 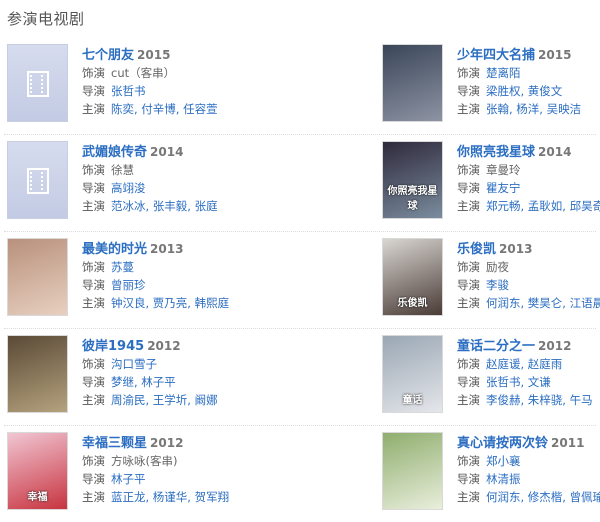 What do you see at coordinates (144, 461) in the screenshot?
I see `role-value: 方咏咏(客串)` at bounding box center [144, 461].